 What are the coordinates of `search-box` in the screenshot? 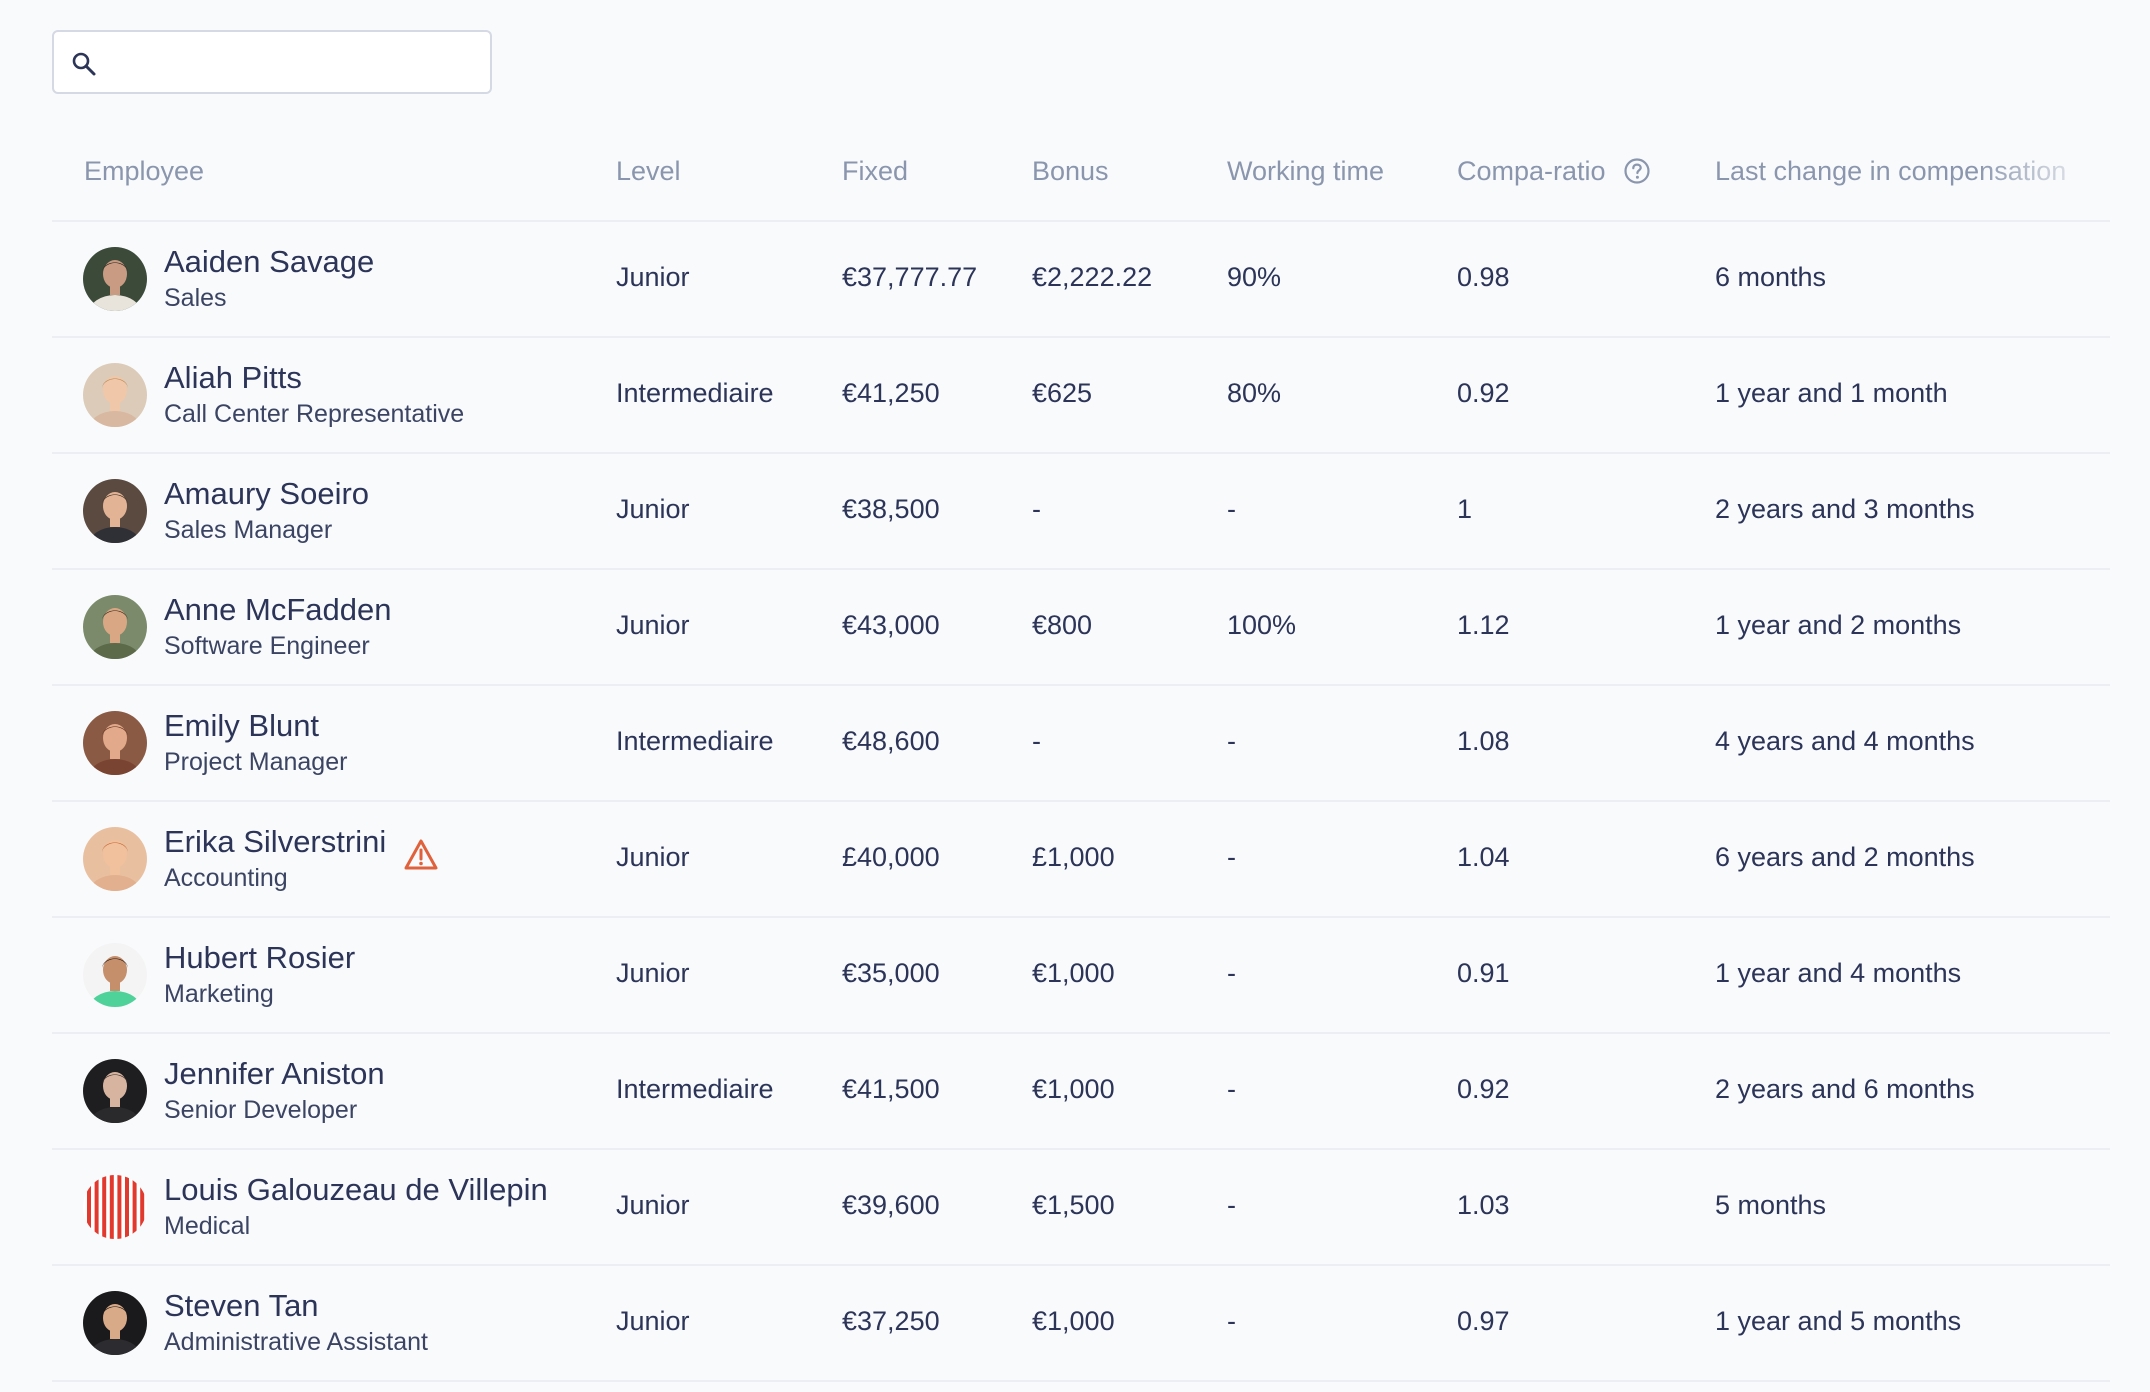 It's located at (272, 62).